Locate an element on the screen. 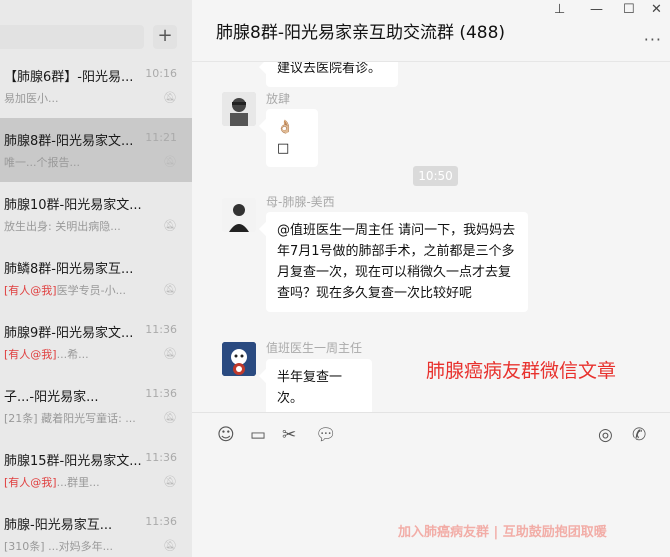  more-options-icon: ··· is located at coordinates (653, 39).